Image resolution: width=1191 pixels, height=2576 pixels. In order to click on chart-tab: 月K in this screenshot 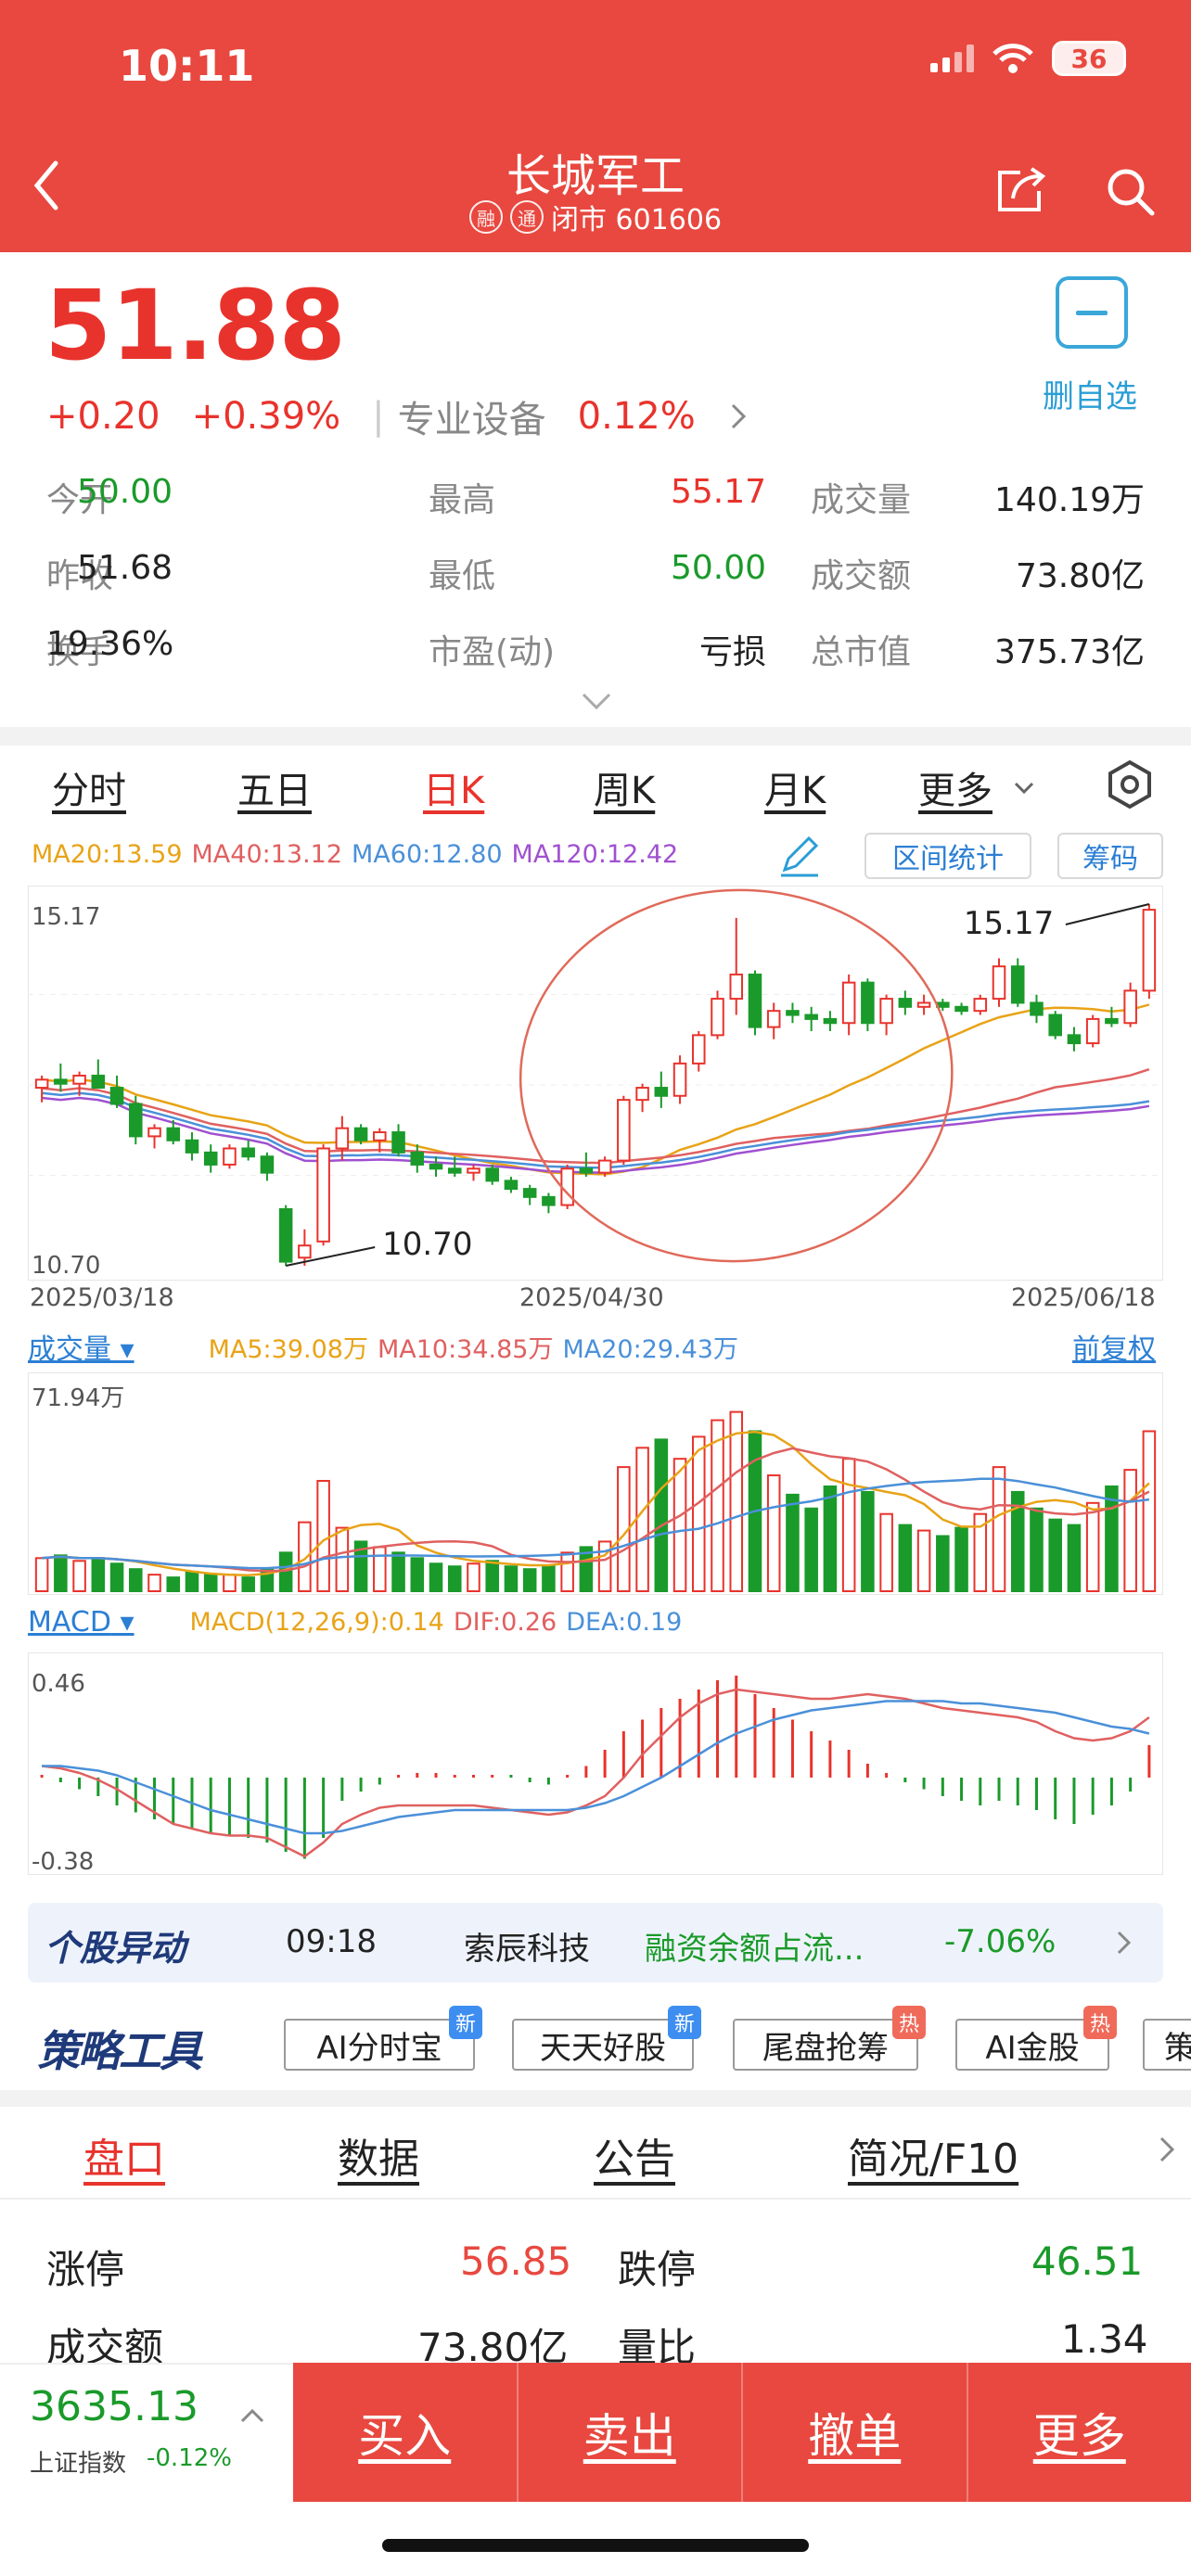, I will do `click(795, 787)`.